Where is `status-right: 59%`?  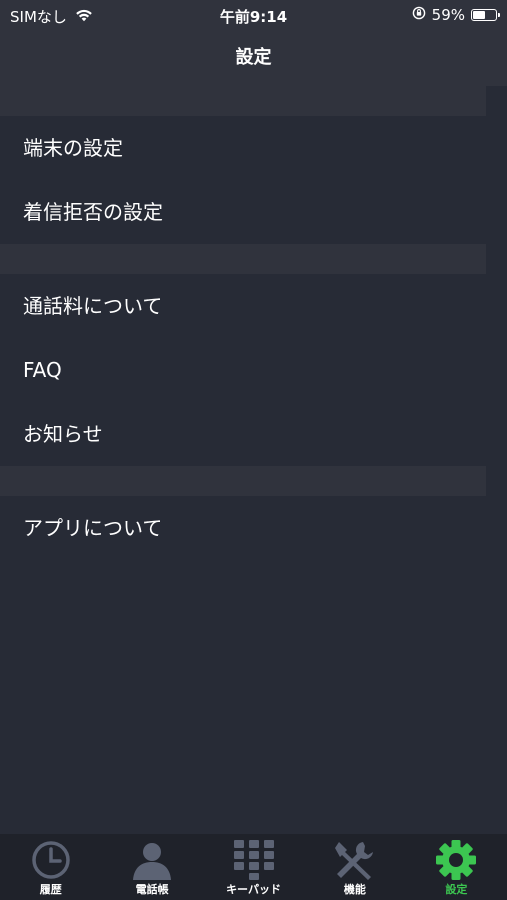 status-right: 59% is located at coordinates (456, 15).